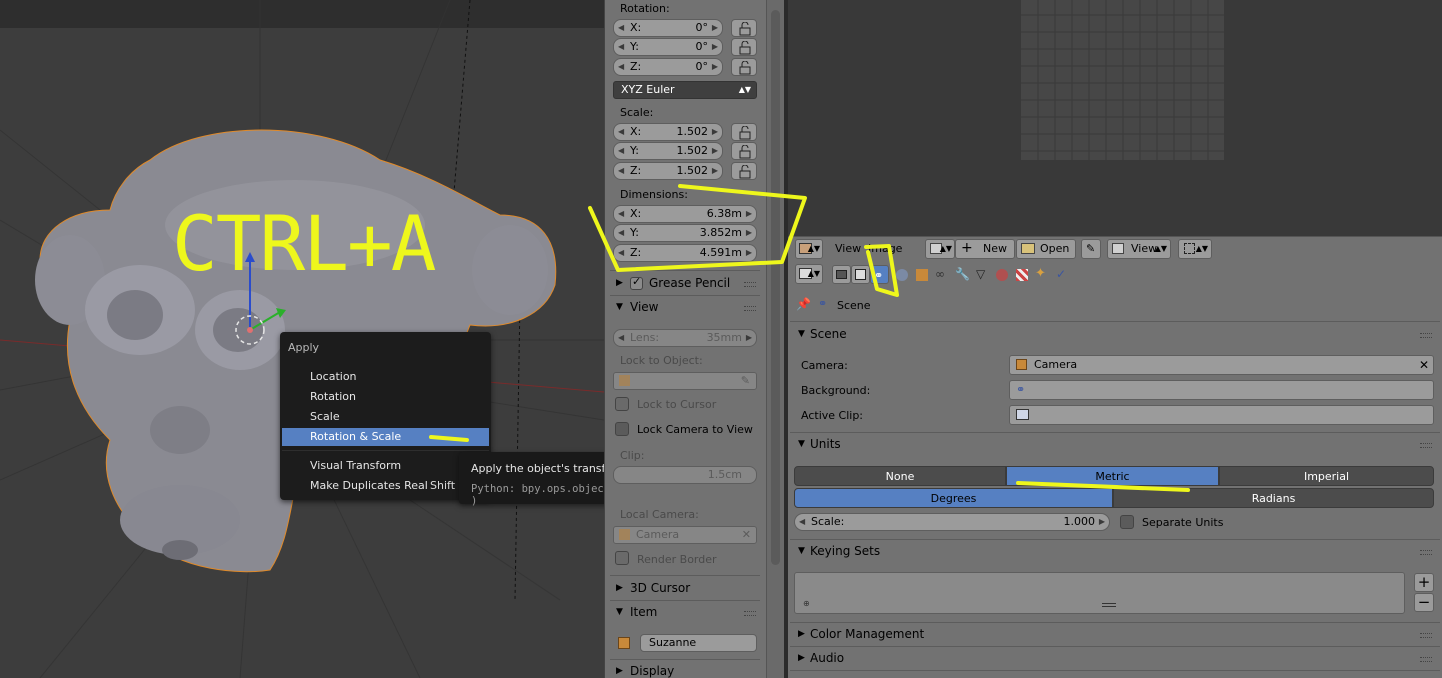  What do you see at coordinates (385, 466) in the screenshot?
I see `menu-item-visual-transform: Visual Transform` at bounding box center [385, 466].